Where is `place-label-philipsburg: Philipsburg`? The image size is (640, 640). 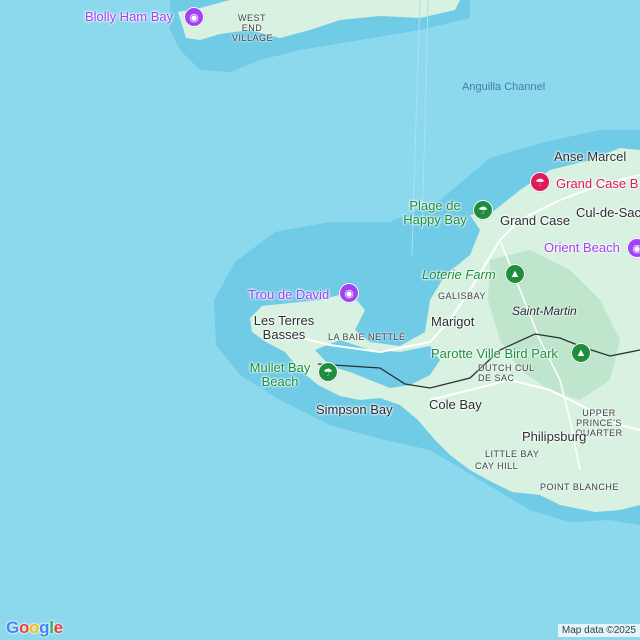 place-label-philipsburg: Philipsburg is located at coordinates (554, 436).